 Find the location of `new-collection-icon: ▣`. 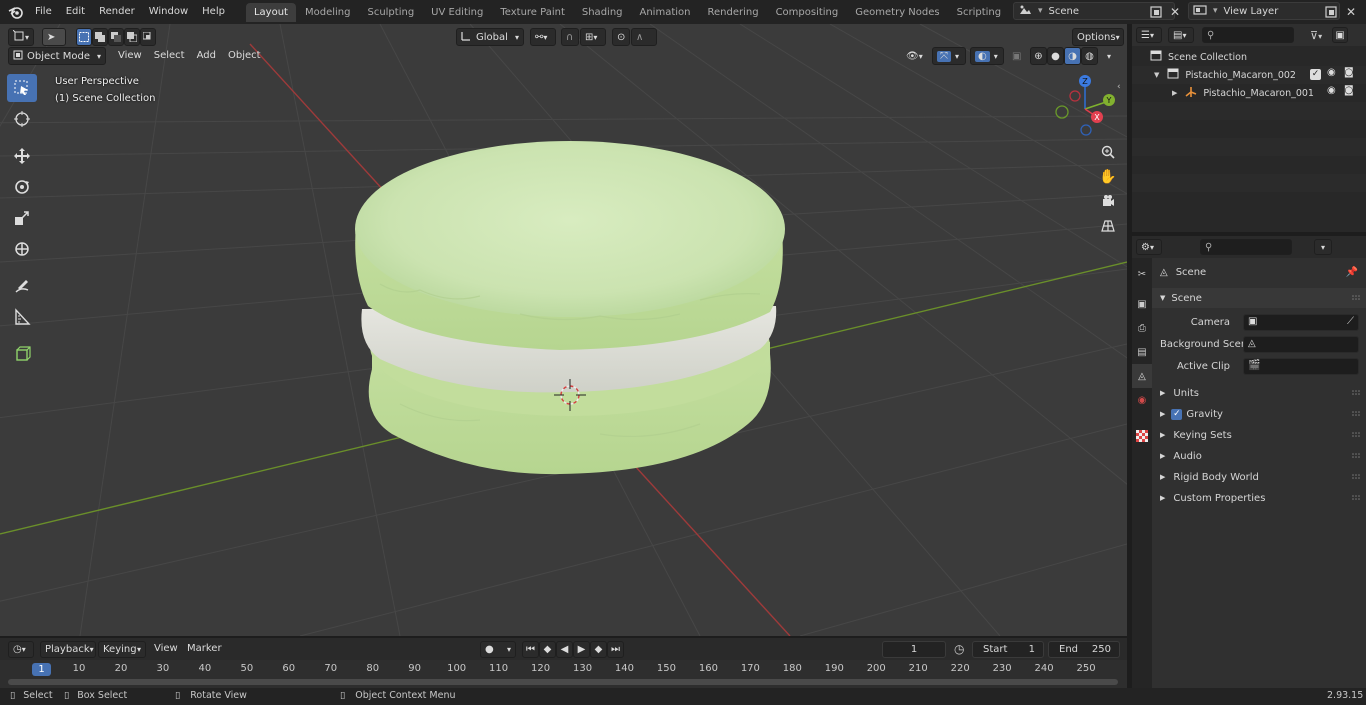

new-collection-icon: ▣ is located at coordinates (1340, 35).